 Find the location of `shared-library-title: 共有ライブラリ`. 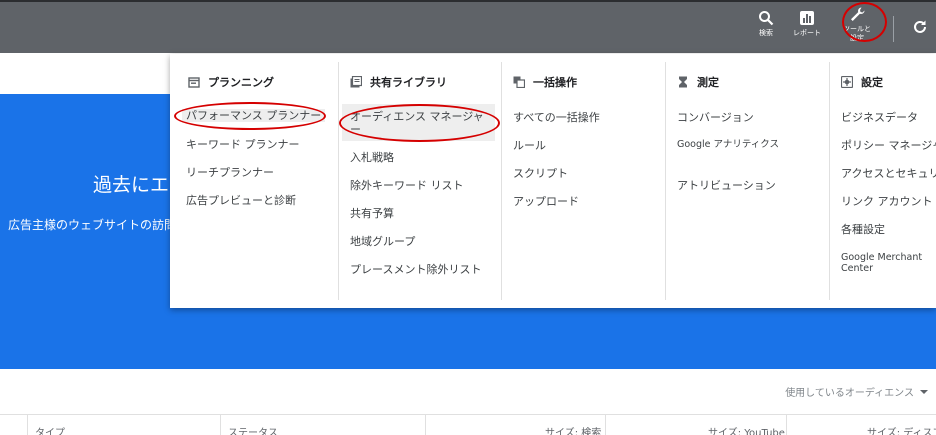

shared-library-title: 共有ライブラリ is located at coordinates (408, 82).